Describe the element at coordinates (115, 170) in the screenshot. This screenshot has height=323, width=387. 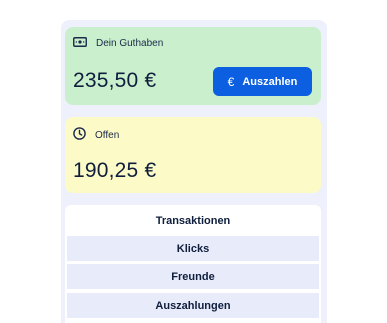
I see `open-amount: 190,25 €` at that location.